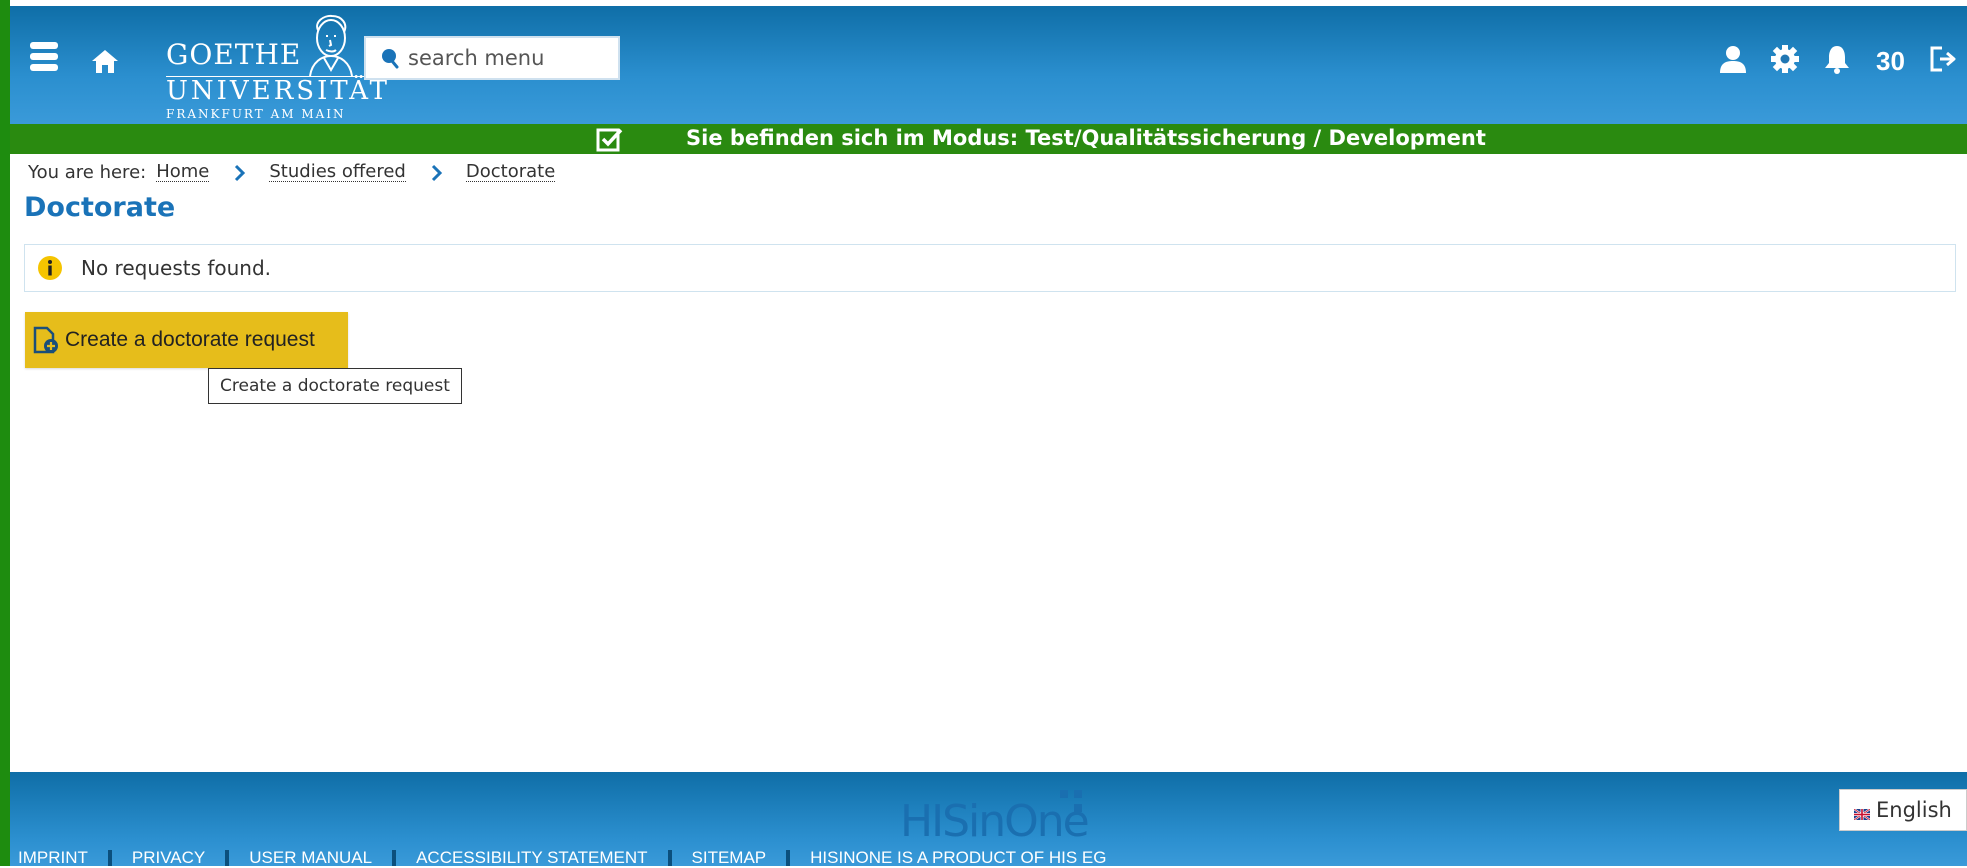  I want to click on search-input, so click(508, 58).